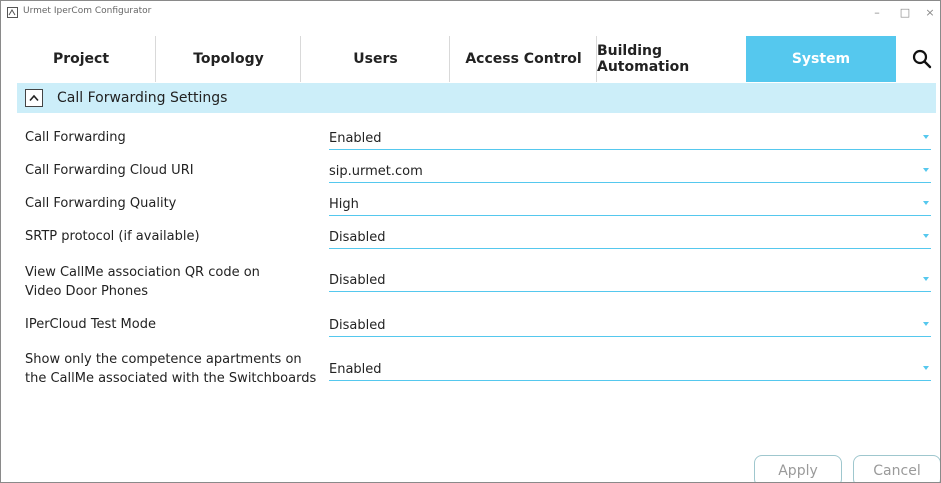 The image size is (941, 483). What do you see at coordinates (630, 170) in the screenshot?
I see `cloud-uri-select: sip.urmet.com` at bounding box center [630, 170].